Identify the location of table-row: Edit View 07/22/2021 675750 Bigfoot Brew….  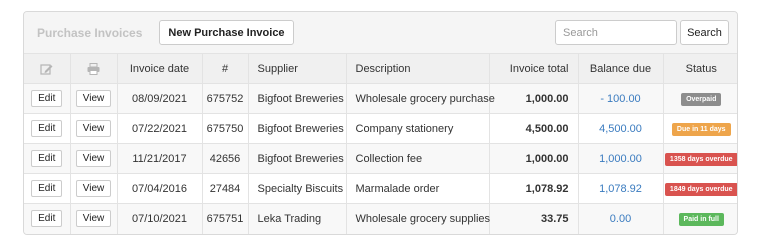
(380, 128).